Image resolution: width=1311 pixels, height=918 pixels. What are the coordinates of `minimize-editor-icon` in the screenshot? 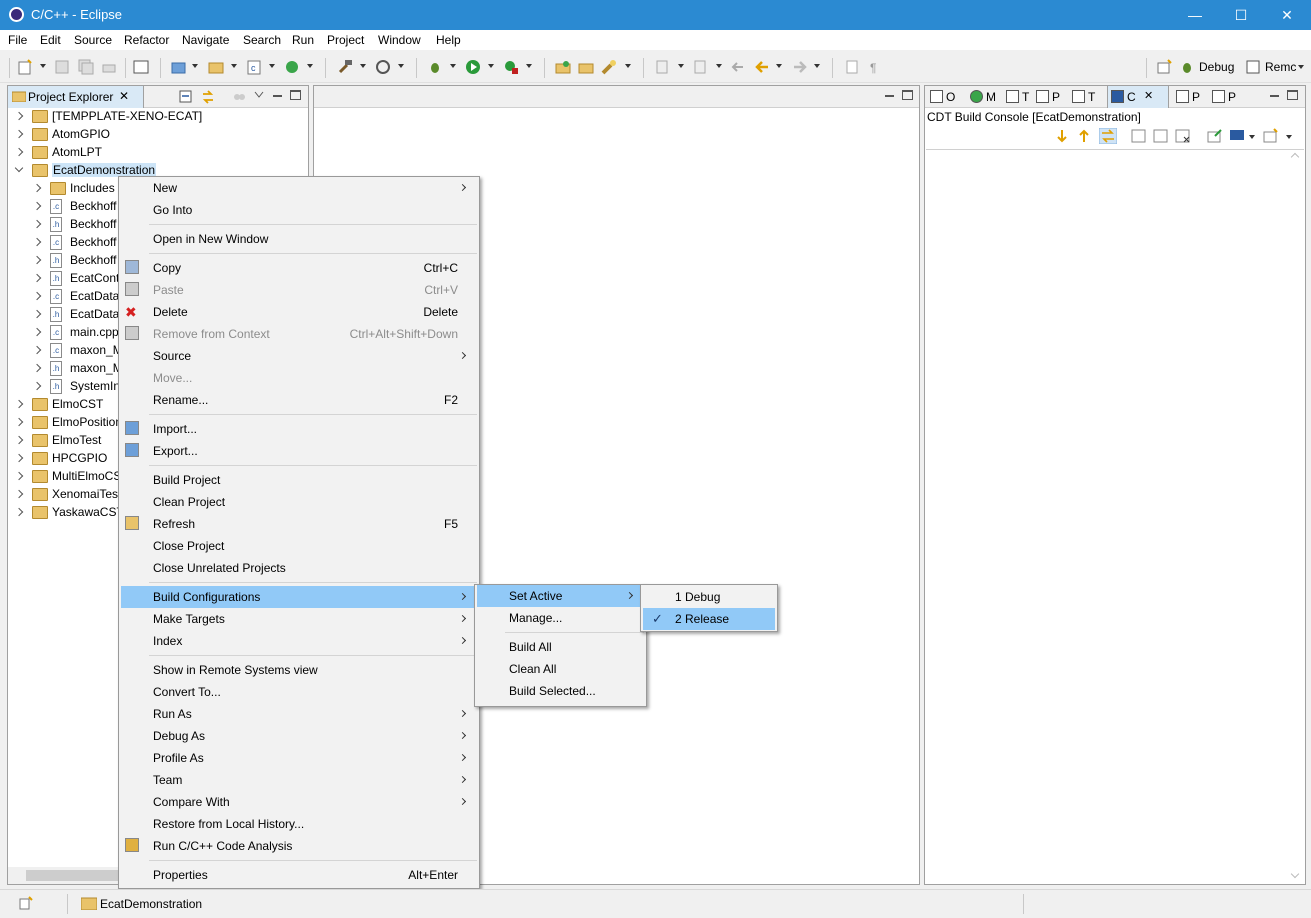 It's located at (889, 95).